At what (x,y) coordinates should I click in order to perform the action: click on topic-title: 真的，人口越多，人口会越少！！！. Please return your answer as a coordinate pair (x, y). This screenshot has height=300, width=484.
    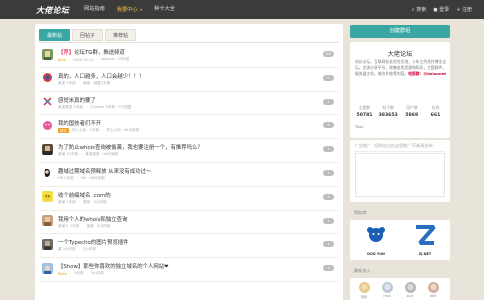
    Looking at the image, I should click on (101, 76).